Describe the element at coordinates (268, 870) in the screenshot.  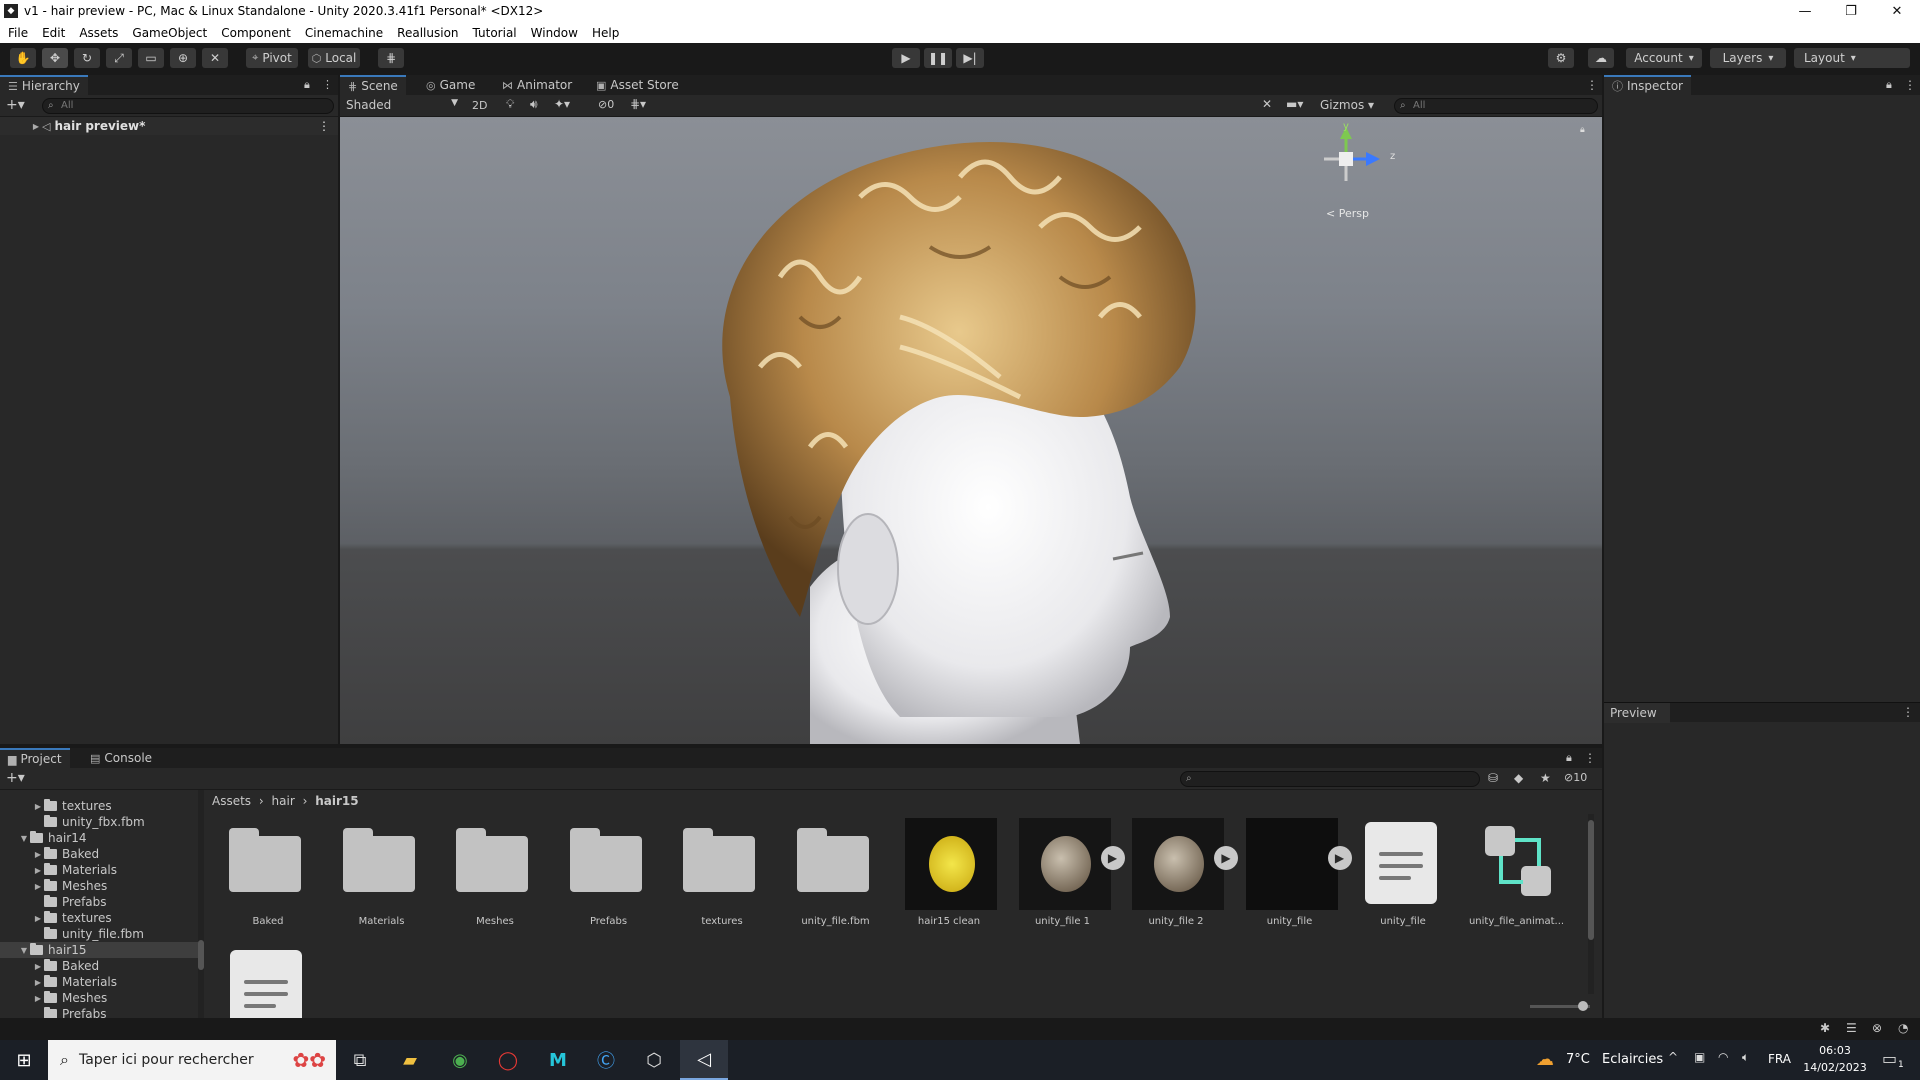
I see `asset-item: Baked` at that location.